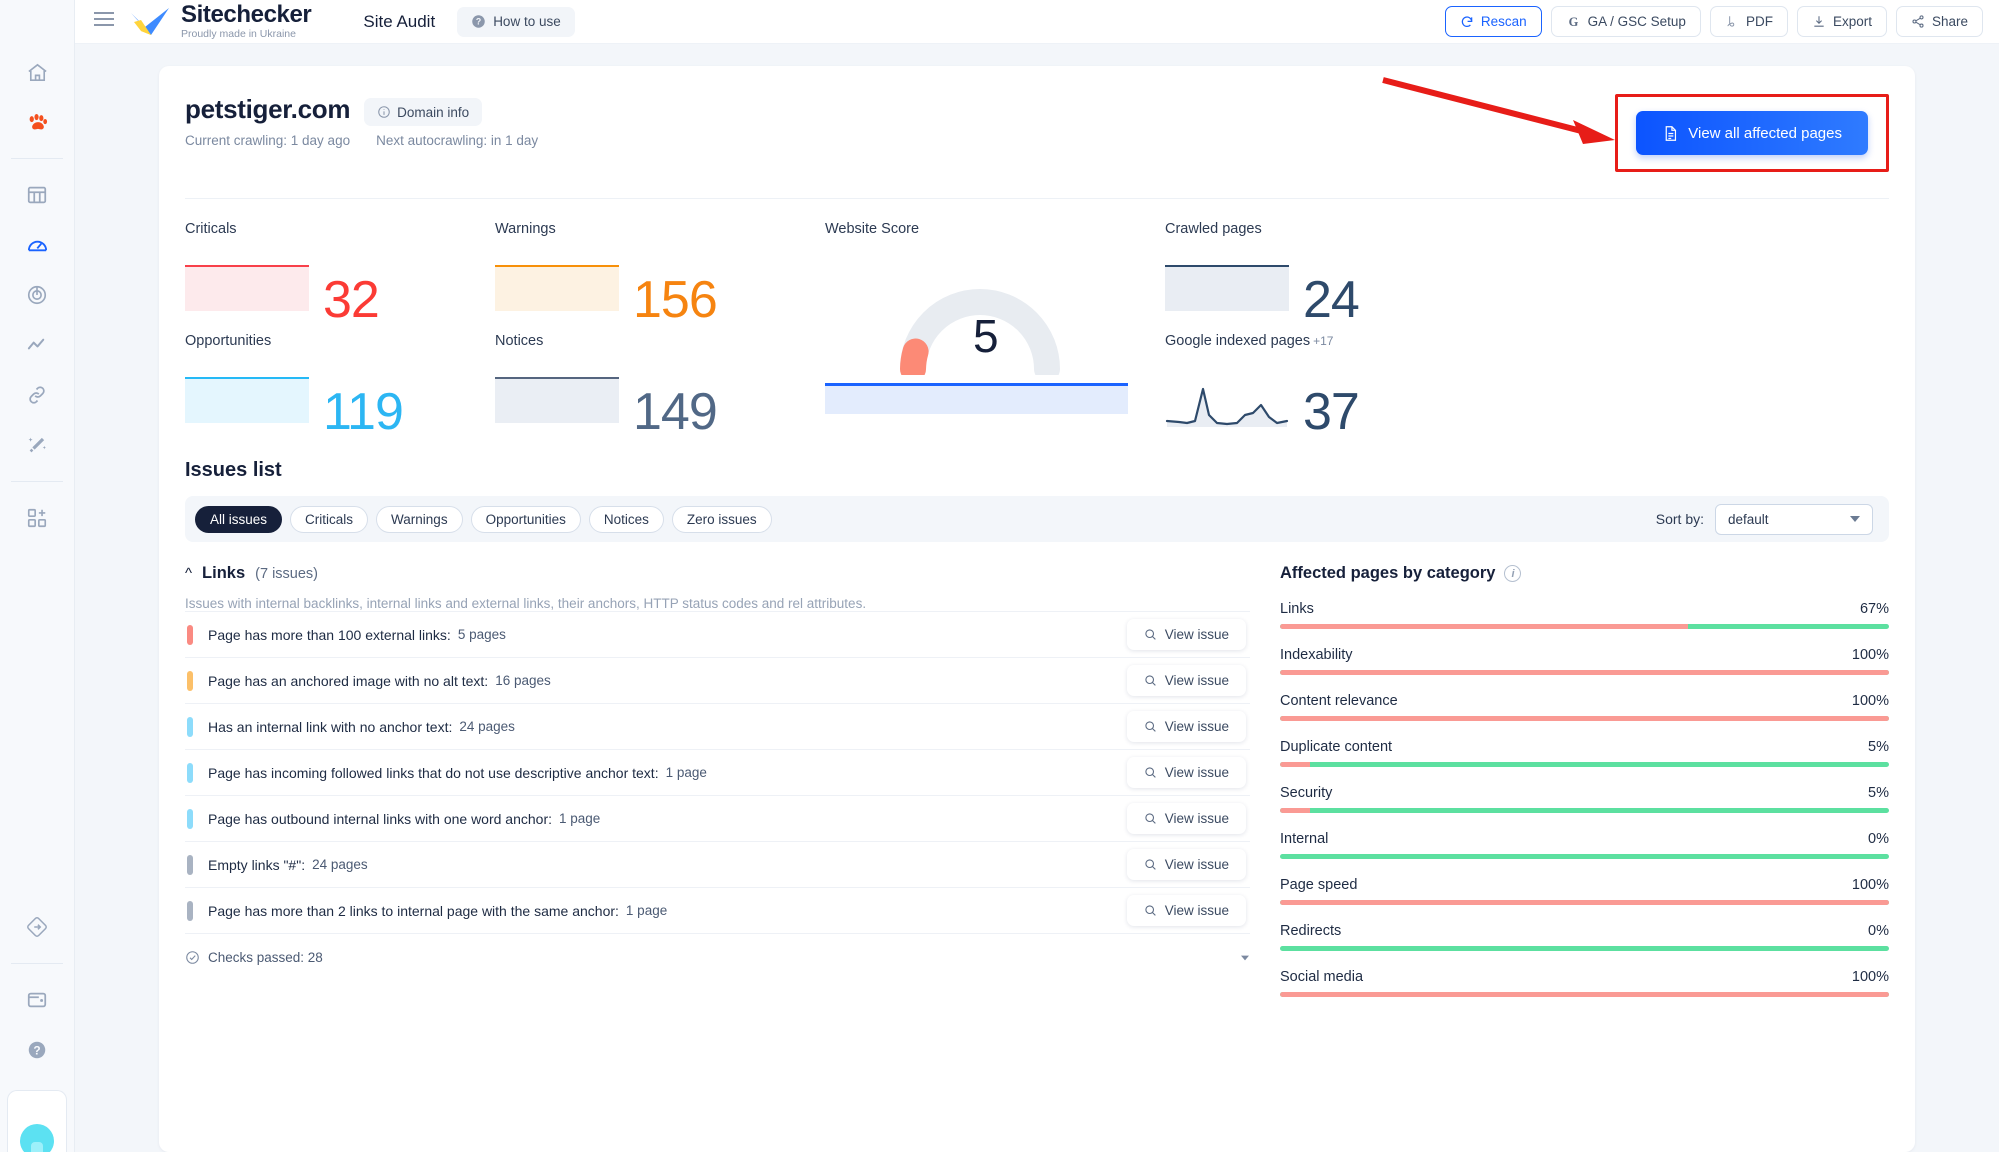 The image size is (1999, 1152). Describe the element at coordinates (247, 288) in the screenshot. I see `metric-criticals-bar` at that location.